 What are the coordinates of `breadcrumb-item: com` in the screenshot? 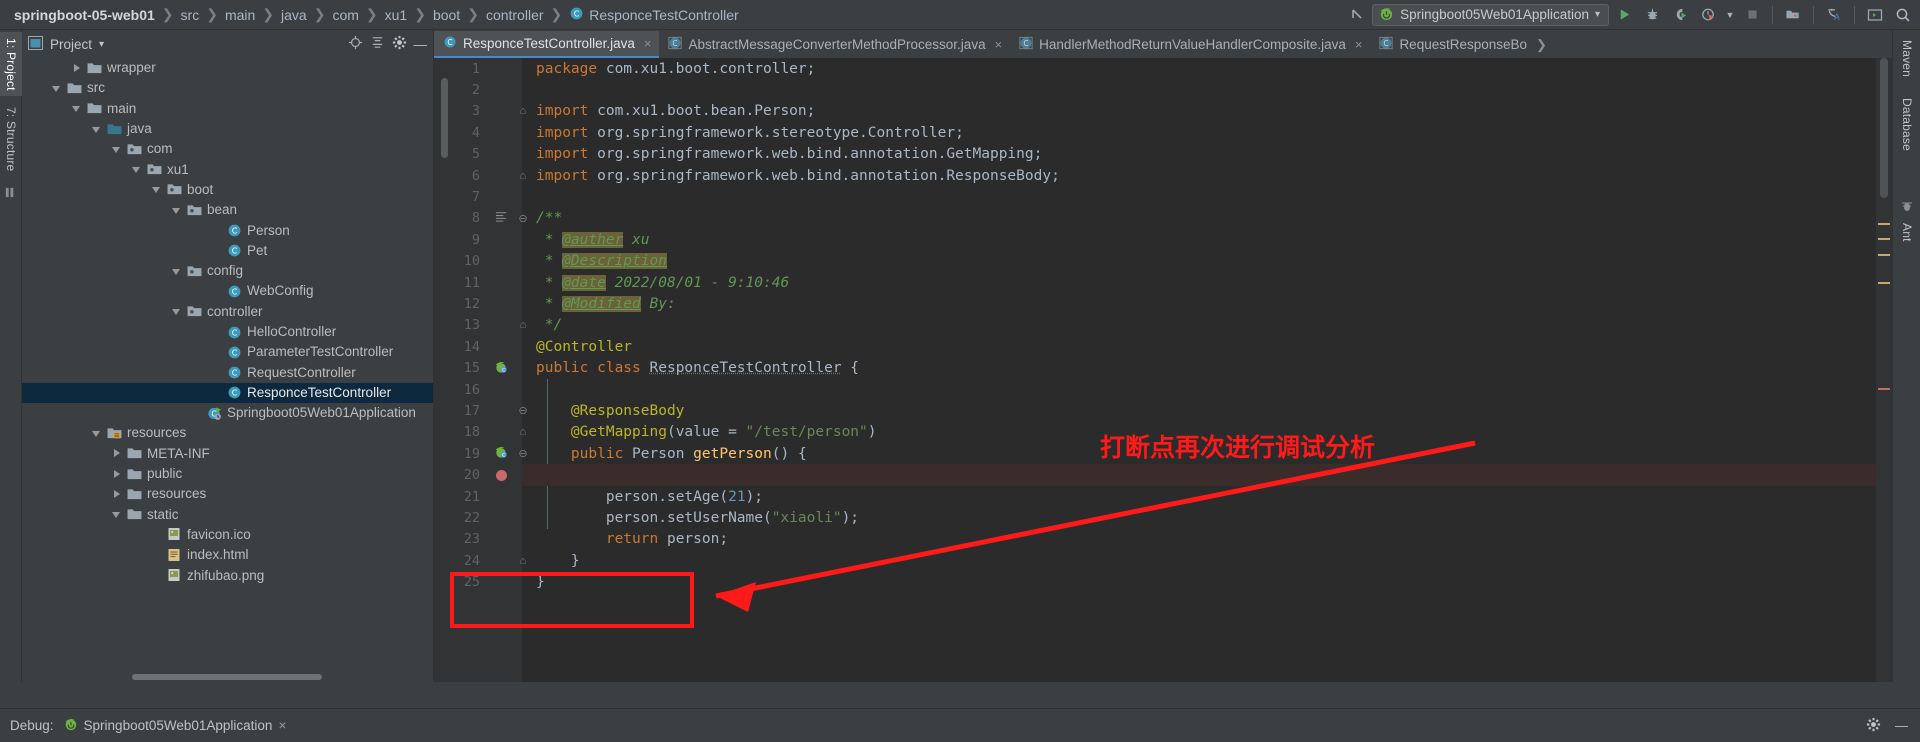 It's located at (345, 15).